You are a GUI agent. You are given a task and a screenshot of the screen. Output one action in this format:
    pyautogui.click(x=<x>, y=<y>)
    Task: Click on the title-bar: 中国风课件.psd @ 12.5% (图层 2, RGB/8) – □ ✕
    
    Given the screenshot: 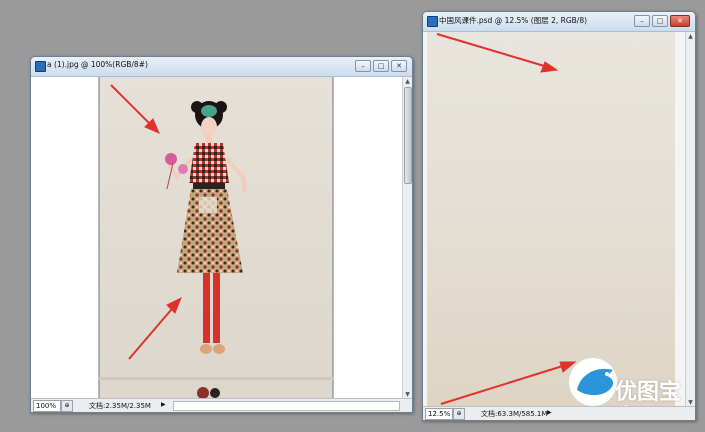 What is the action you would take?
    pyautogui.click(x=559, y=22)
    